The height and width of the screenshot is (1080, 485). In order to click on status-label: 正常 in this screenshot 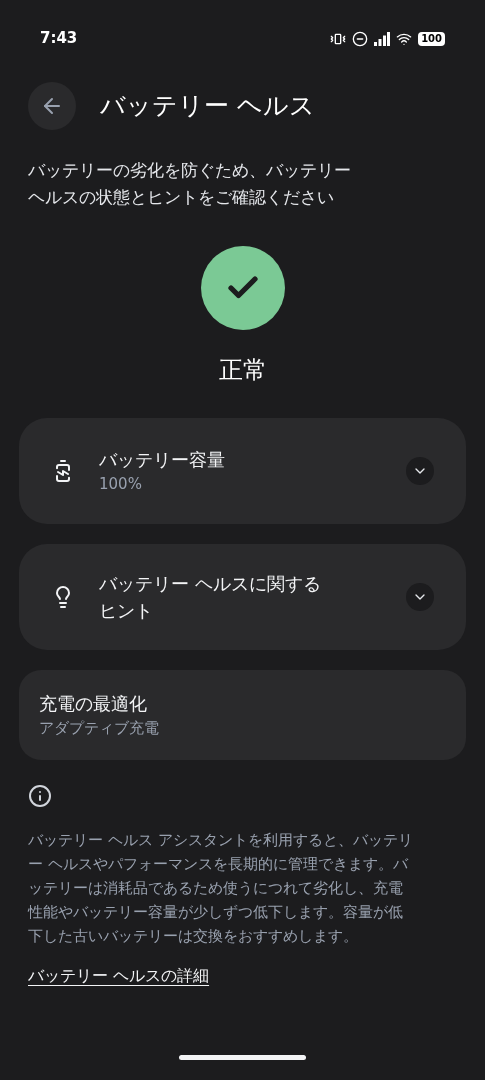, I will do `click(242, 370)`.